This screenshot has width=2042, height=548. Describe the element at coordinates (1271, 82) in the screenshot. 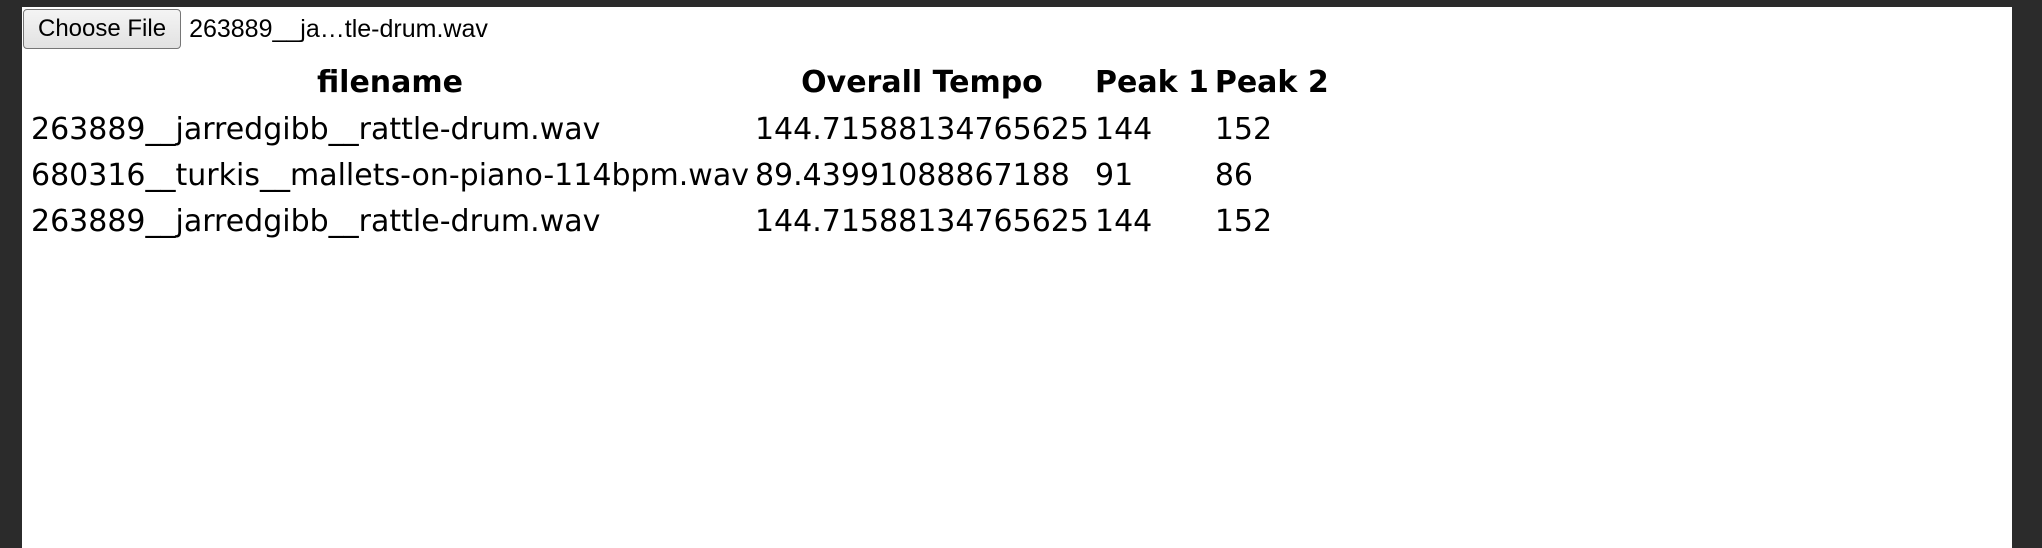

I see `header-peak-2: Peak 2` at that location.